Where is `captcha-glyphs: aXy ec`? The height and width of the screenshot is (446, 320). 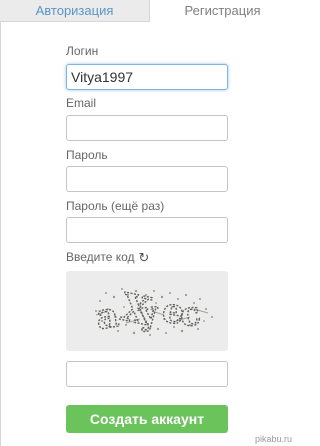 captcha-glyphs: aXy ec is located at coordinates (148, 311).